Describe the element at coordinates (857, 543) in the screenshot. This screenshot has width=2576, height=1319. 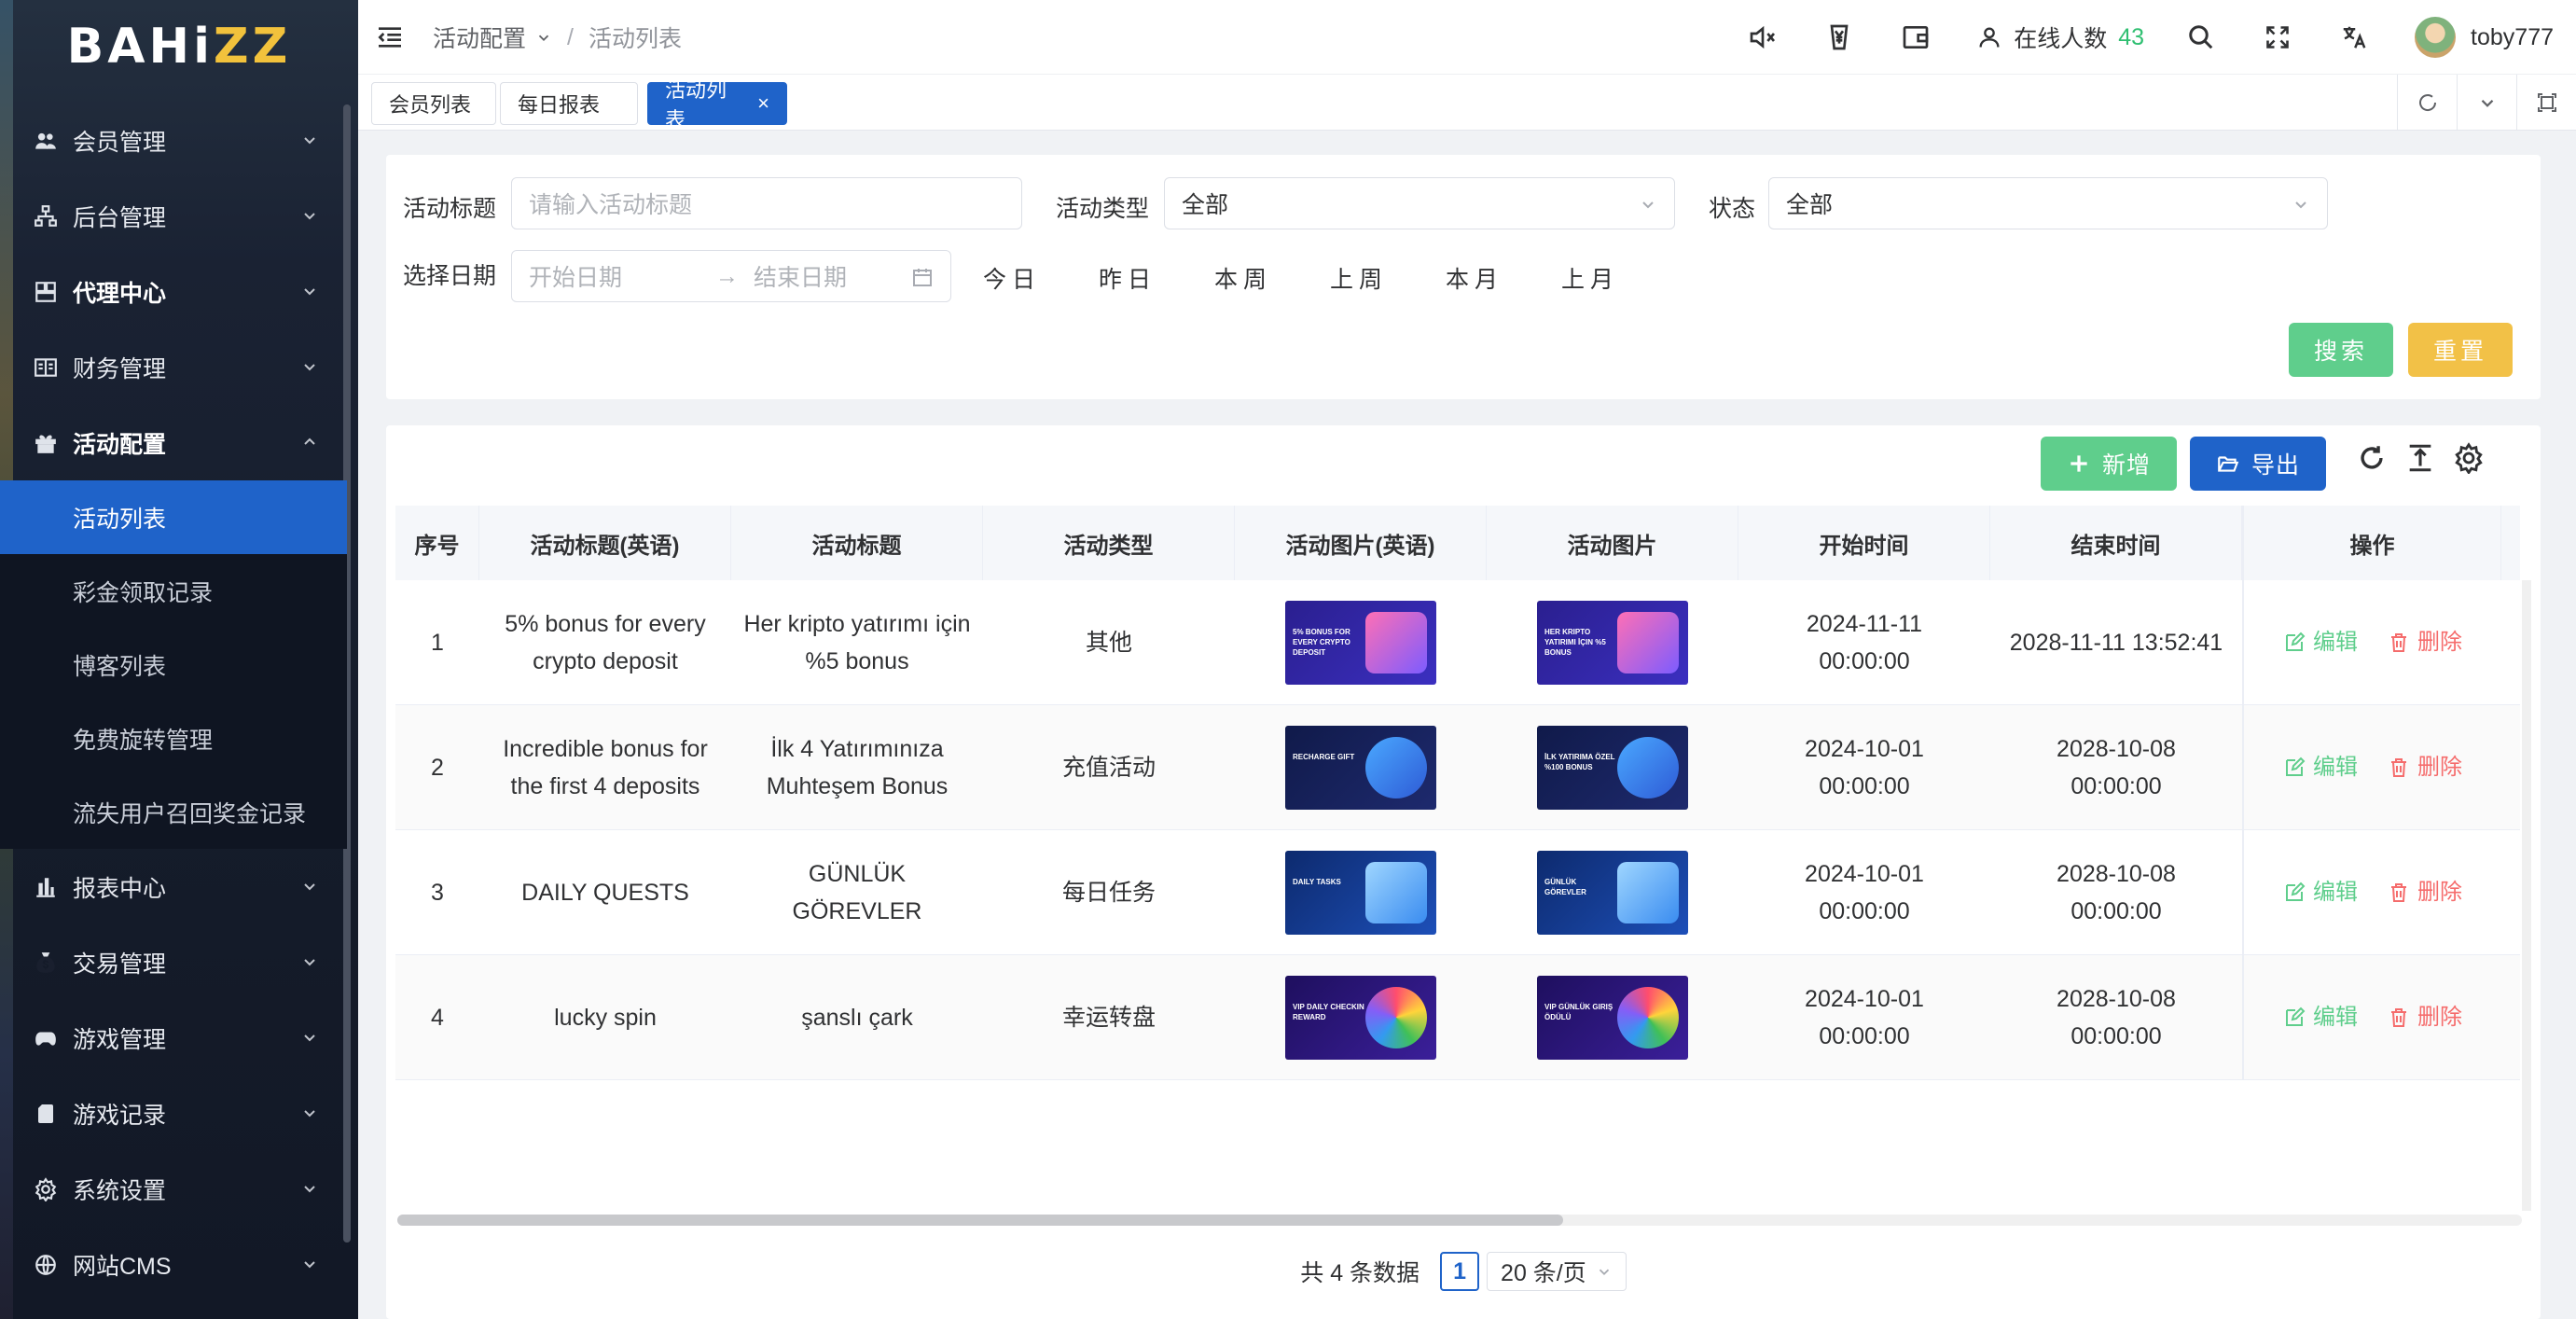
I see `column-header: 活动标题` at that location.